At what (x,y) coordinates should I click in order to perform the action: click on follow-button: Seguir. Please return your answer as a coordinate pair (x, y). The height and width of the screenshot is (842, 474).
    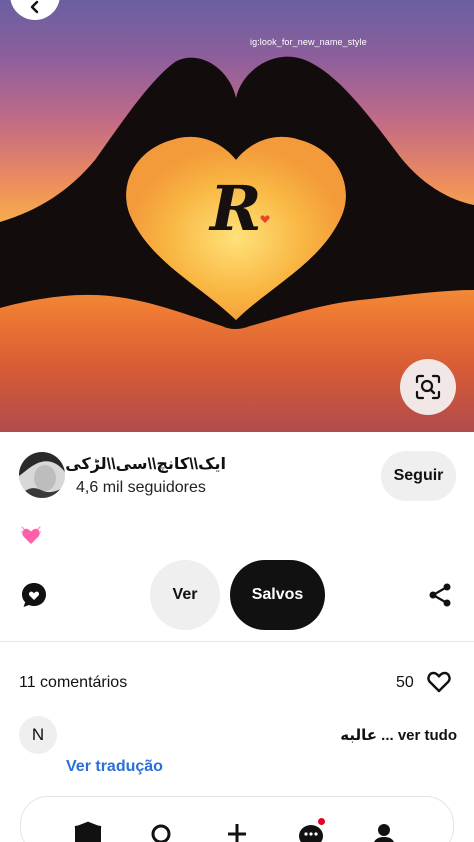
    Looking at the image, I should click on (418, 476).